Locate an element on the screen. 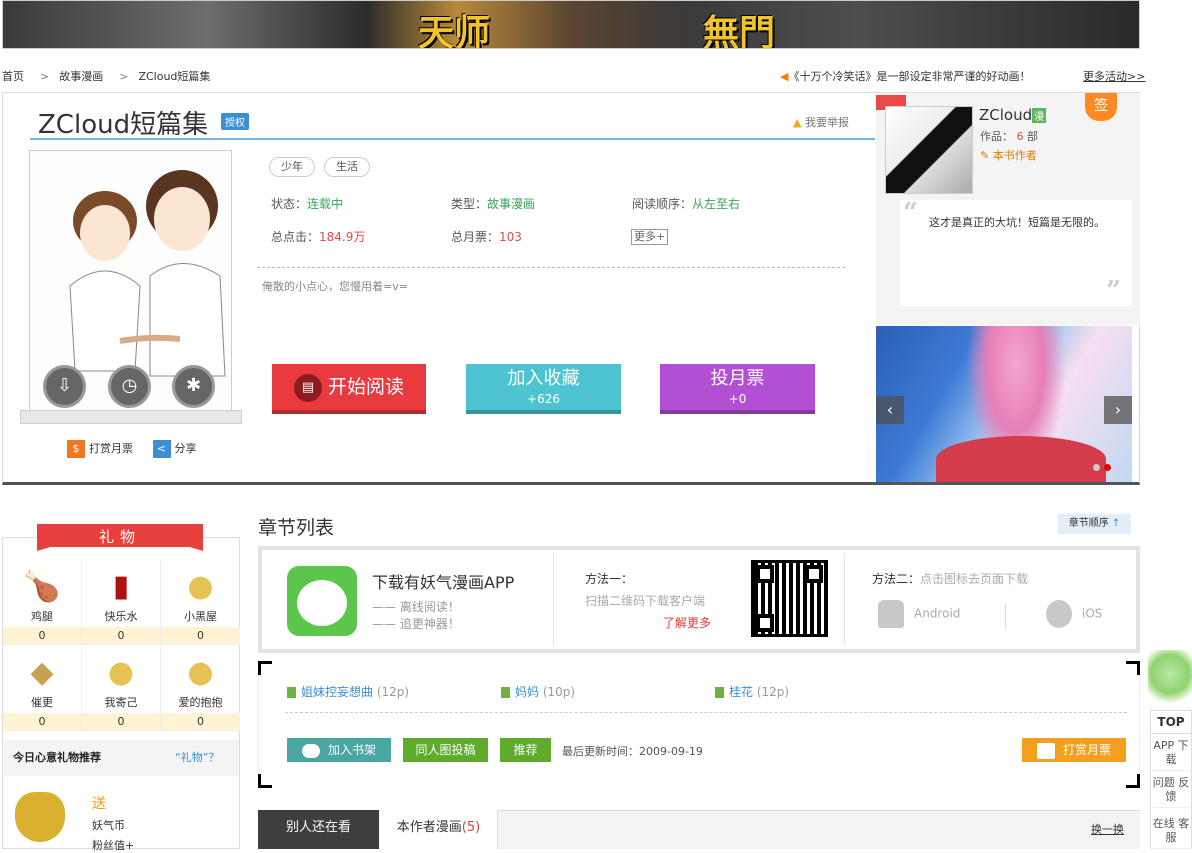  carousel-next-icon: › is located at coordinates (1118, 410).